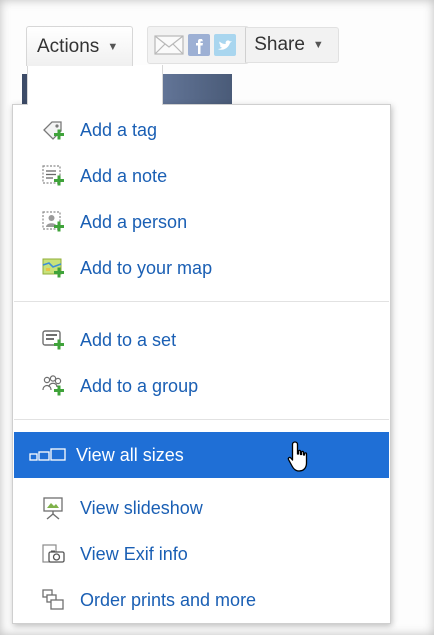  I want to click on menu-item-view-slideshow: View slideshow, so click(201, 508).